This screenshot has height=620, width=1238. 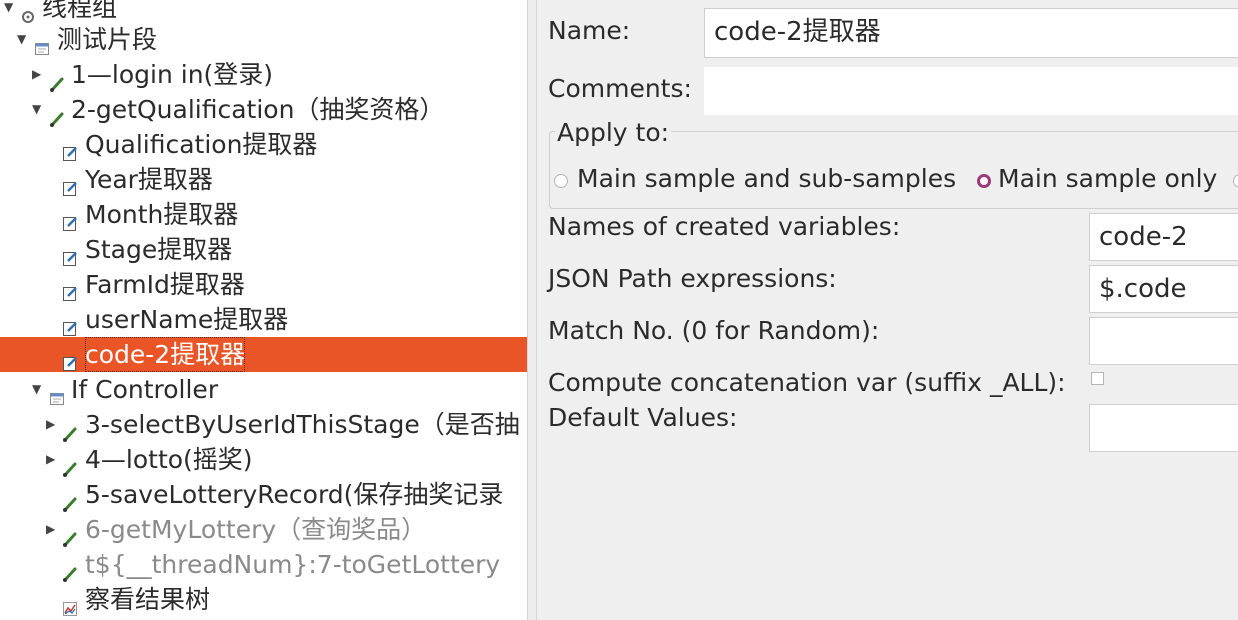 I want to click on tree-item-sampler: ▶ 1—login in(登录), so click(x=263, y=74).